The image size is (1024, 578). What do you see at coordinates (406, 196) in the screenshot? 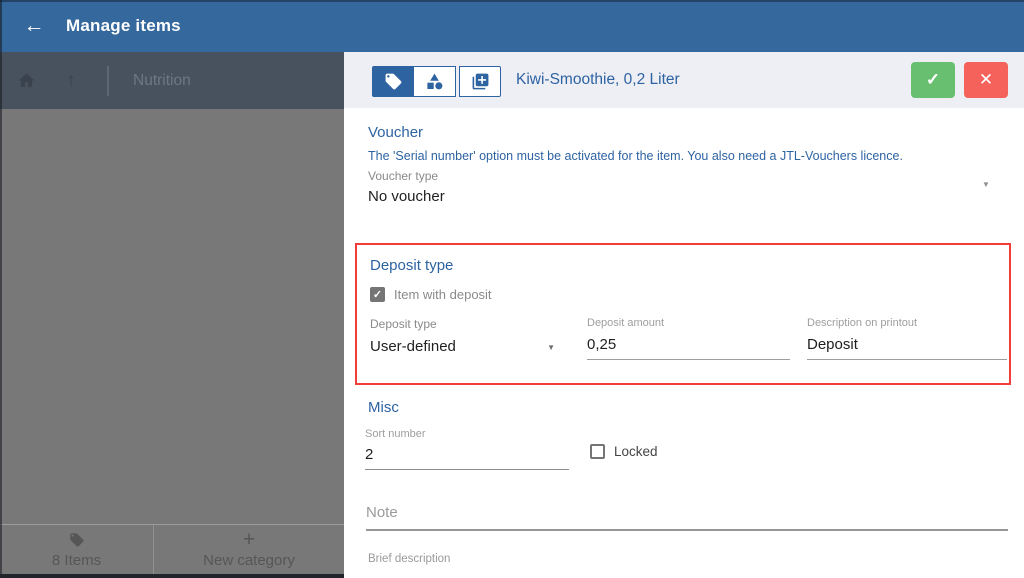
I see `voucher-type-value: No voucher` at bounding box center [406, 196].